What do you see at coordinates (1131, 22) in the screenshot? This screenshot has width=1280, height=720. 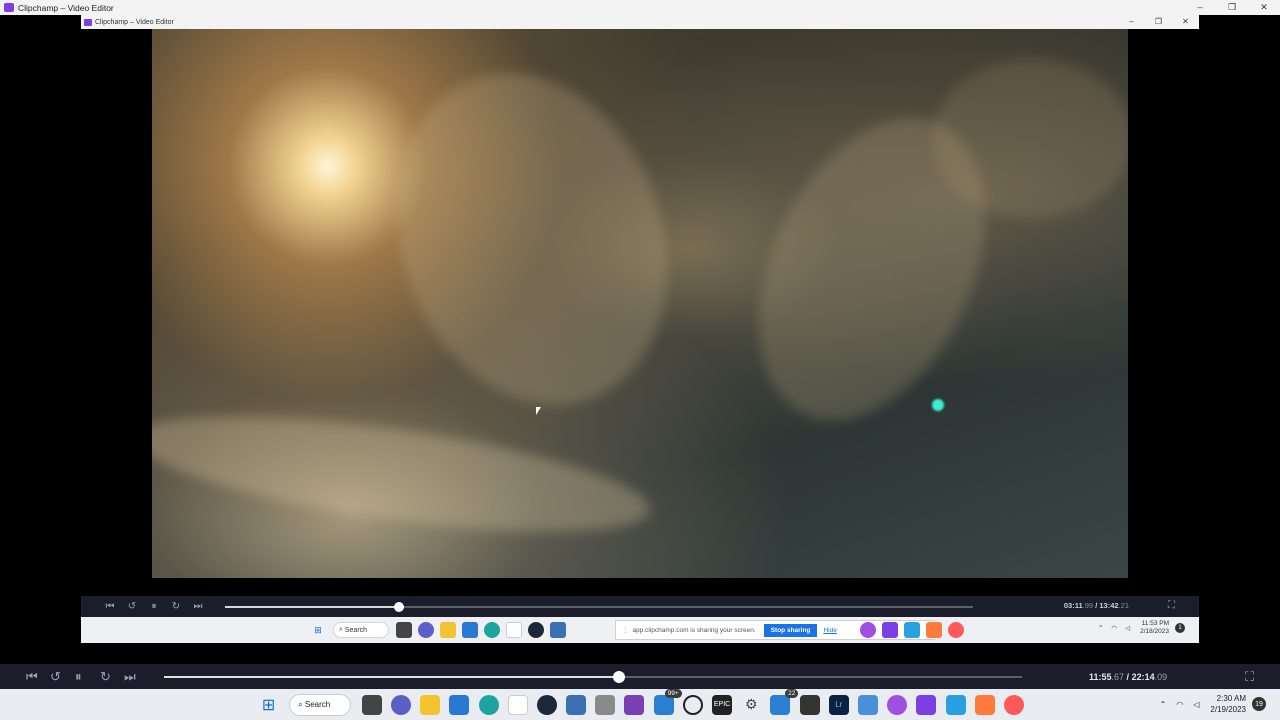 I see `inner-minimize-button: –` at bounding box center [1131, 22].